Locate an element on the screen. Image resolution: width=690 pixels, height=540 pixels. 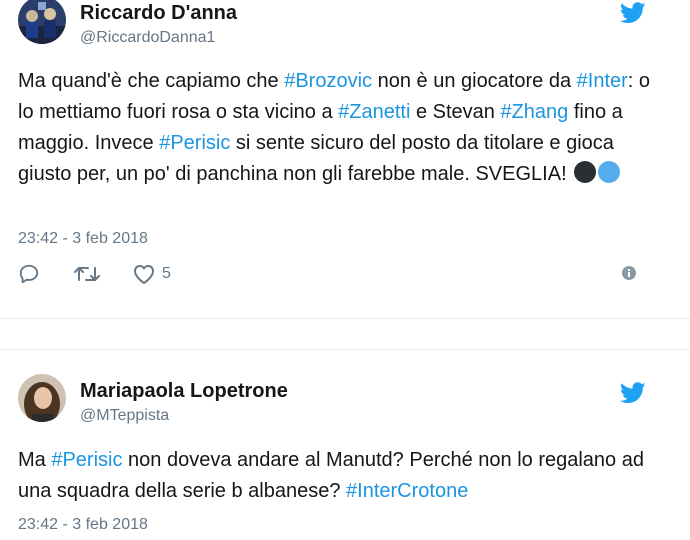
tweet-divider is located at coordinates (345, 334).